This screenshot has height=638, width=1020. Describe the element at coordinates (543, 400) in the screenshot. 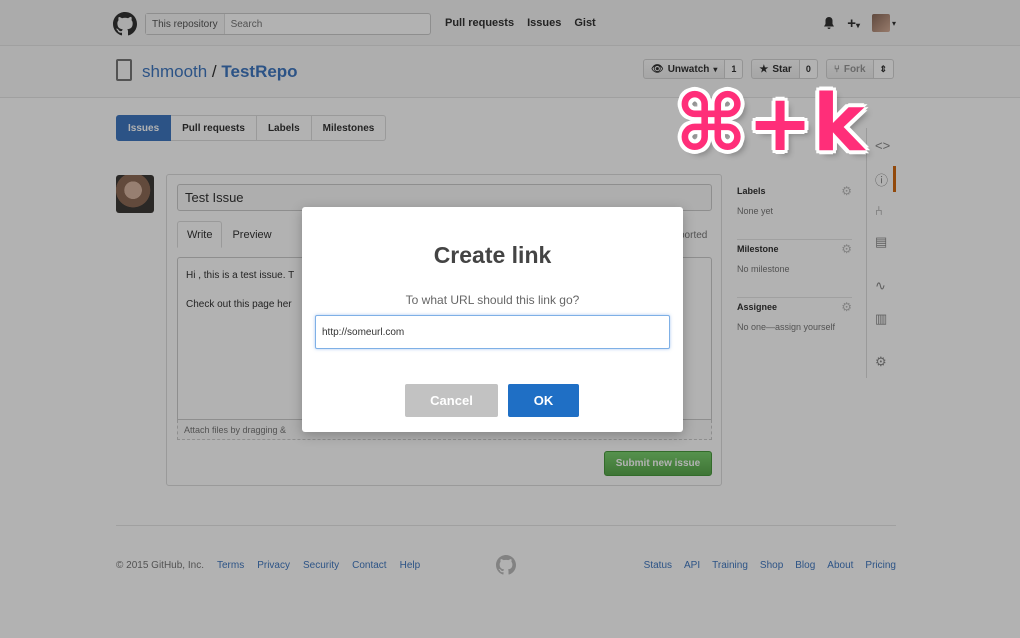

I see `ok-button: OK` at that location.